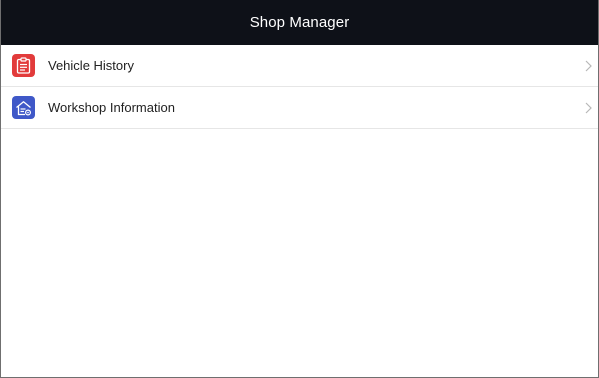  I want to click on page-title: Shop Manager, so click(299, 22).